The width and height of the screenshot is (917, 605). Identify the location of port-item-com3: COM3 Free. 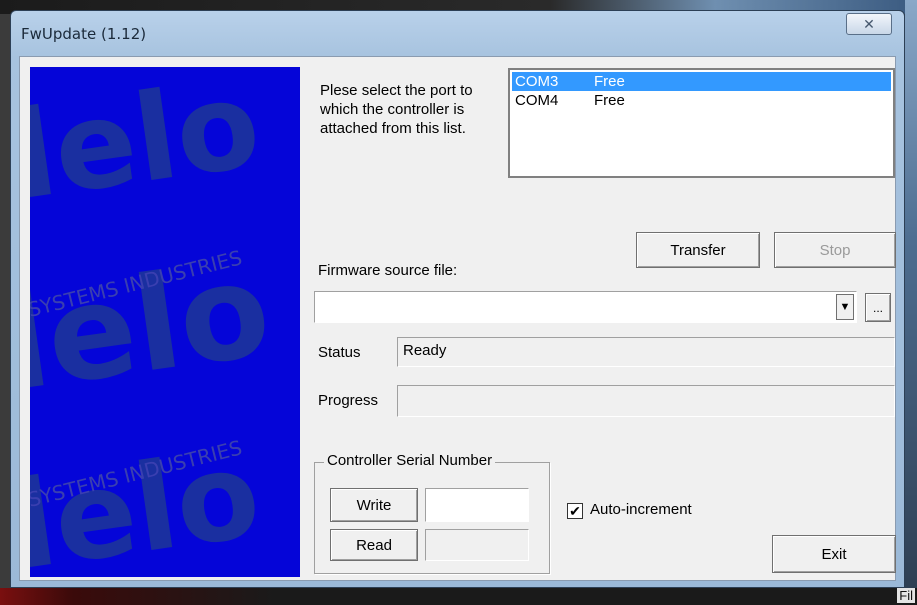
(701, 81).